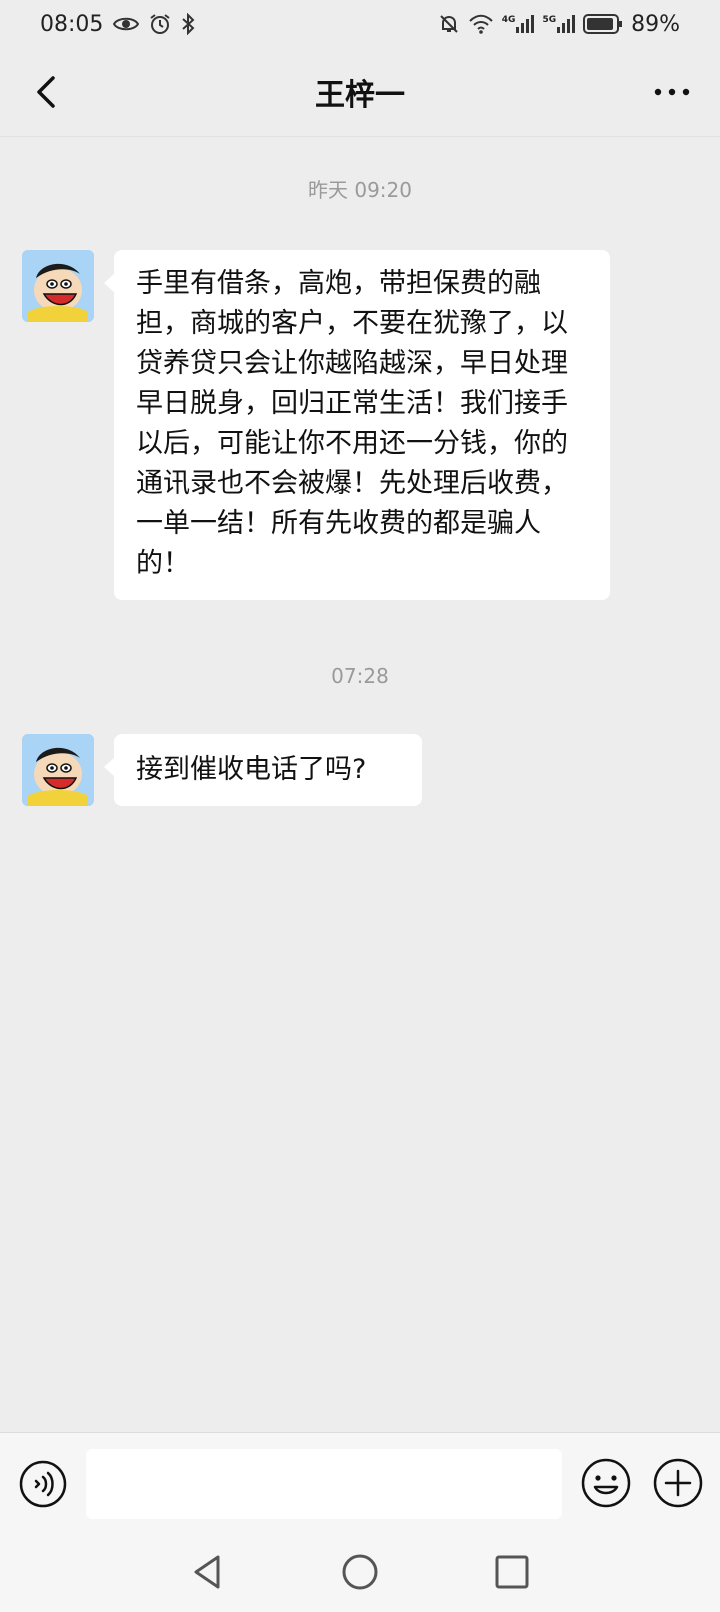 This screenshot has width=720, height=1612. Describe the element at coordinates (603, 24) in the screenshot. I see `battery-icon` at that location.